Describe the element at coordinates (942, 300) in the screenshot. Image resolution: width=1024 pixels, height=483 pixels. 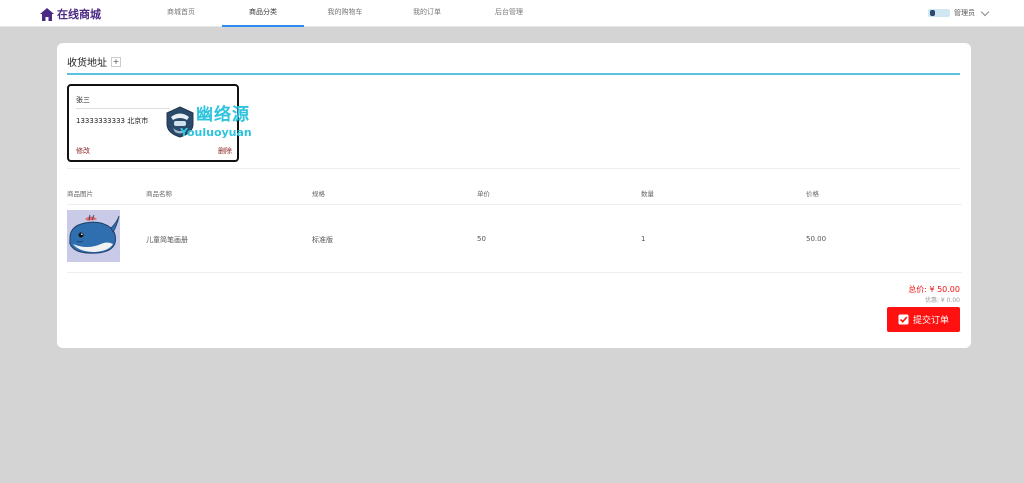
I see `order-discount: 优惠: ¥ 0.00` at that location.